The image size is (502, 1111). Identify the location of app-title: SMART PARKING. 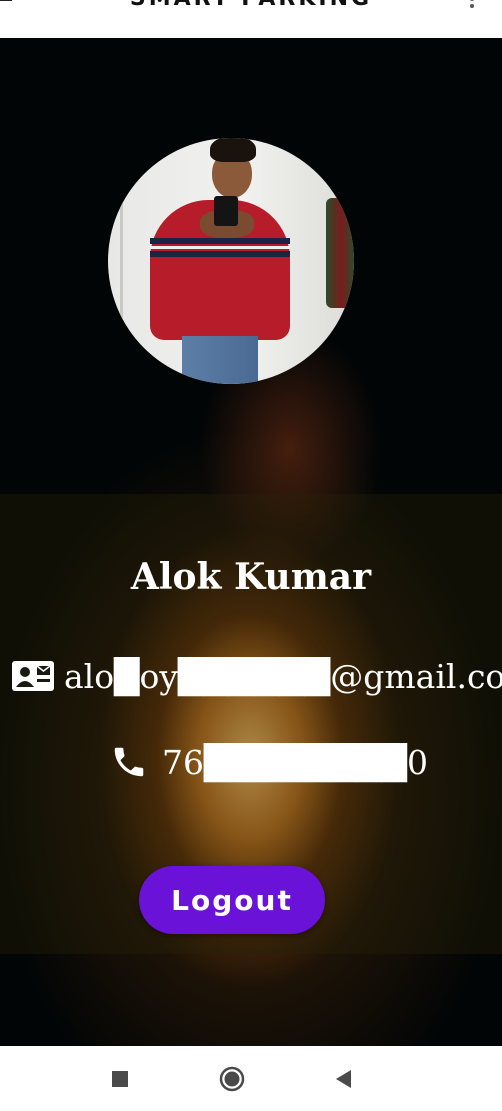
(251, 5).